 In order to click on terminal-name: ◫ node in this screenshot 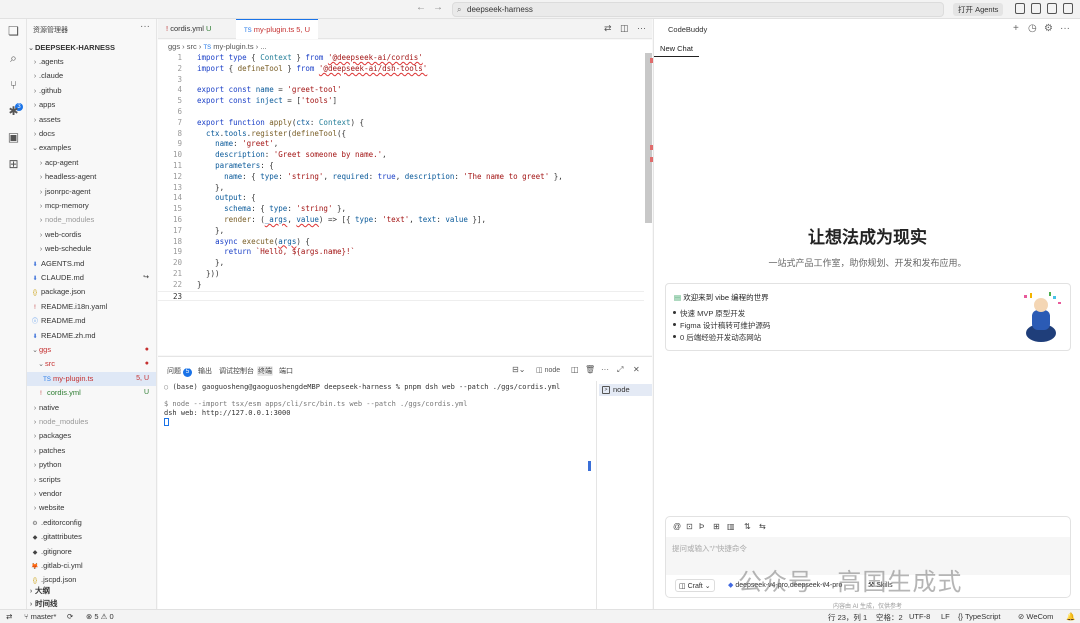, I will do `click(548, 370)`.